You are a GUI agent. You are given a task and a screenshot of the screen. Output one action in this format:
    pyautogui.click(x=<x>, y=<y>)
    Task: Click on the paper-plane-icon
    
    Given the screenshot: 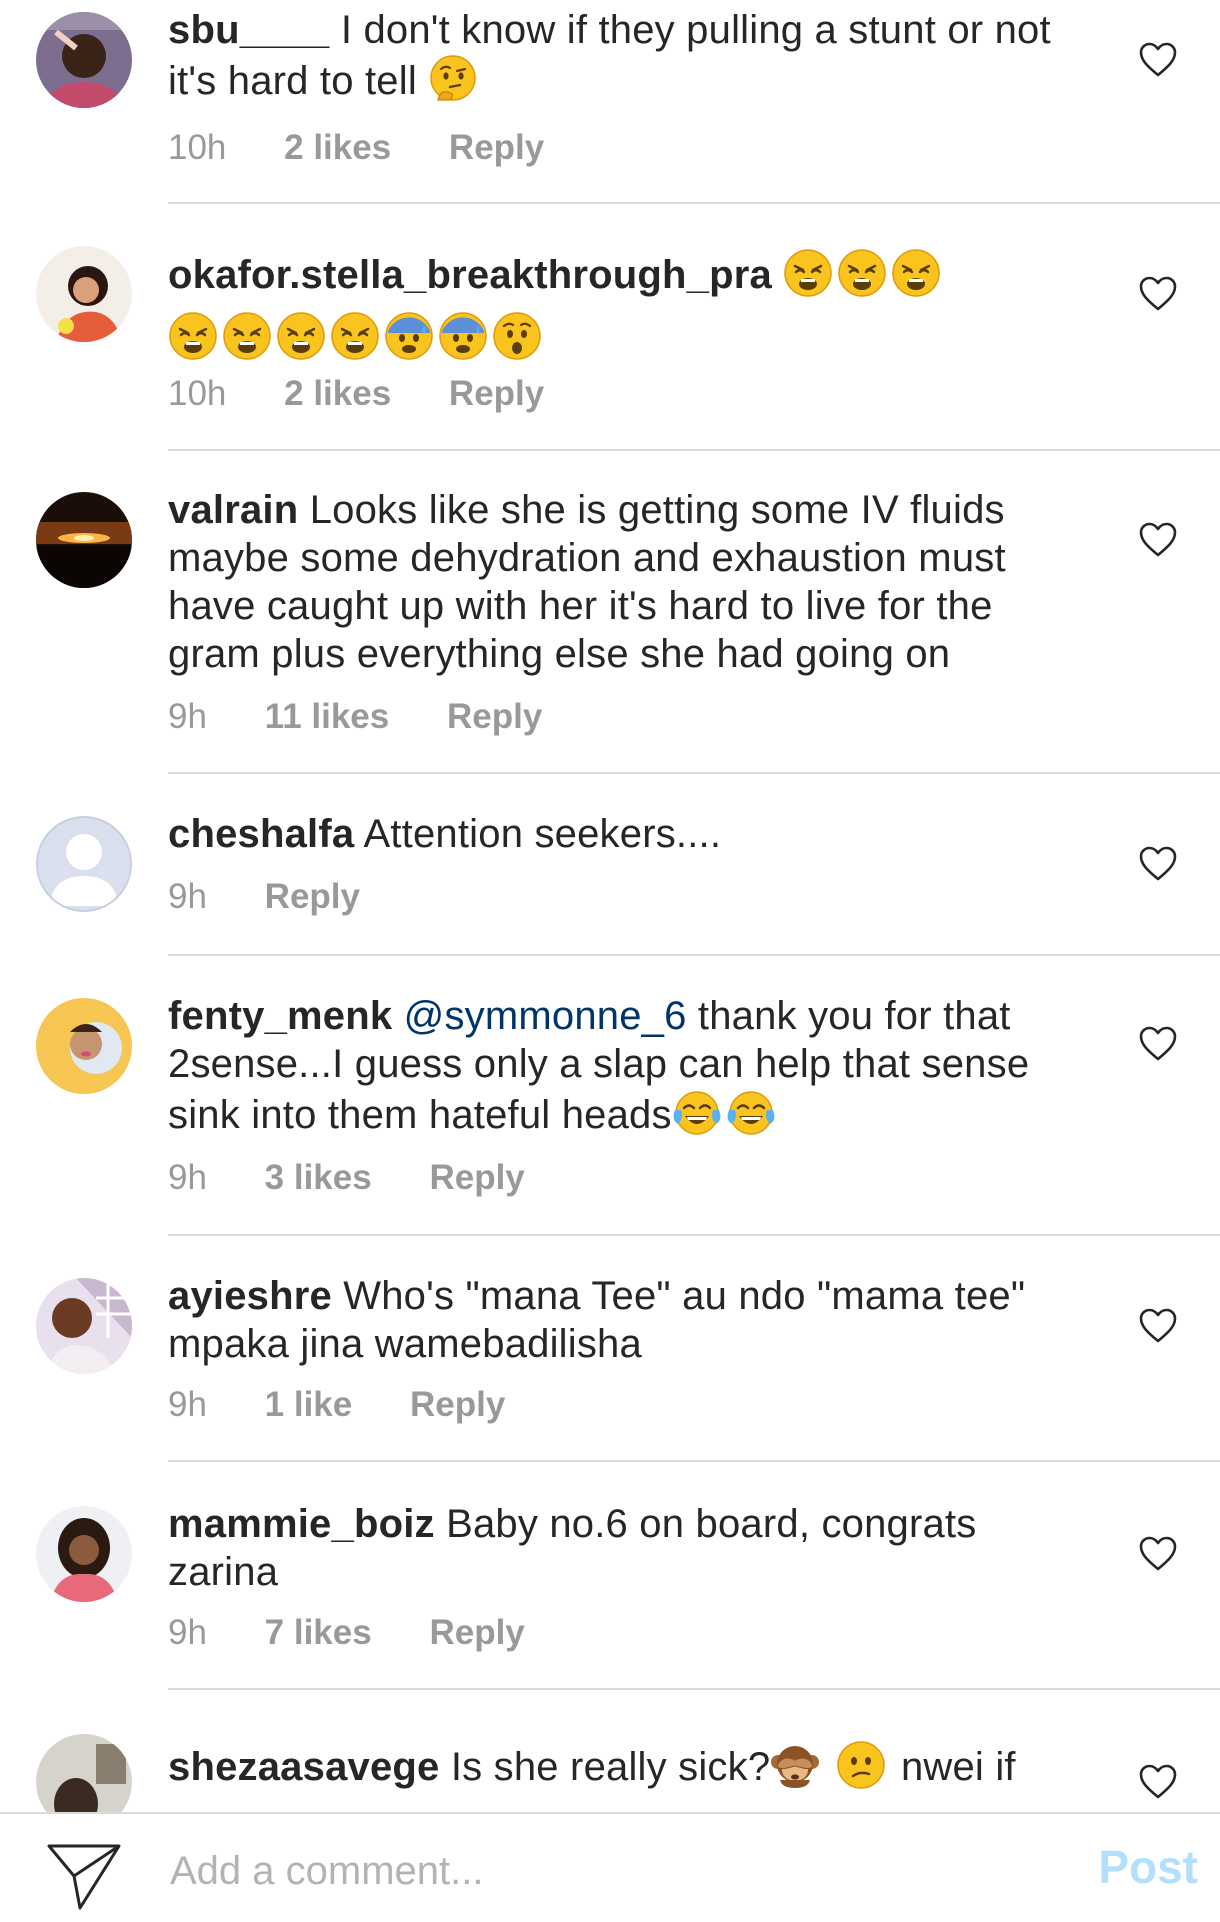 What is the action you would take?
    pyautogui.click(x=84, y=1877)
    